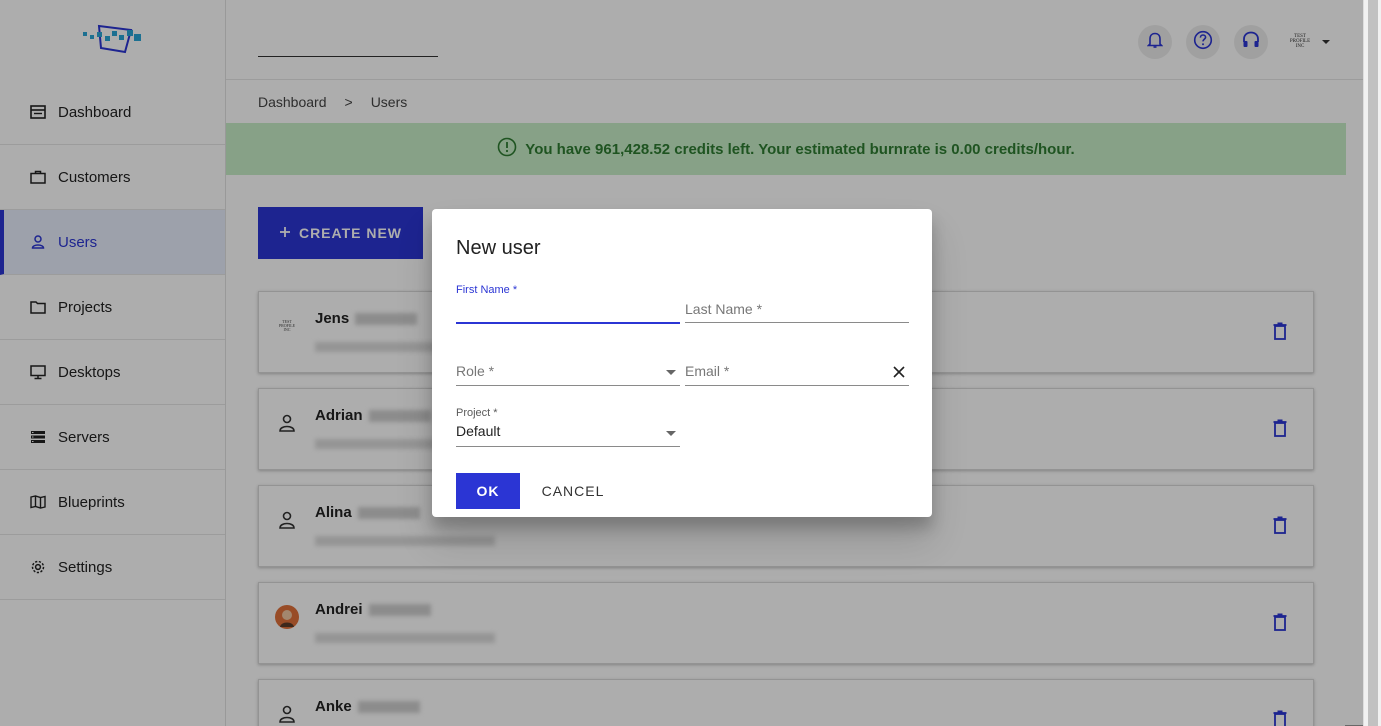 This screenshot has width=1381, height=726. Describe the element at coordinates (488, 491) in the screenshot. I see `ok-button: OK` at that location.